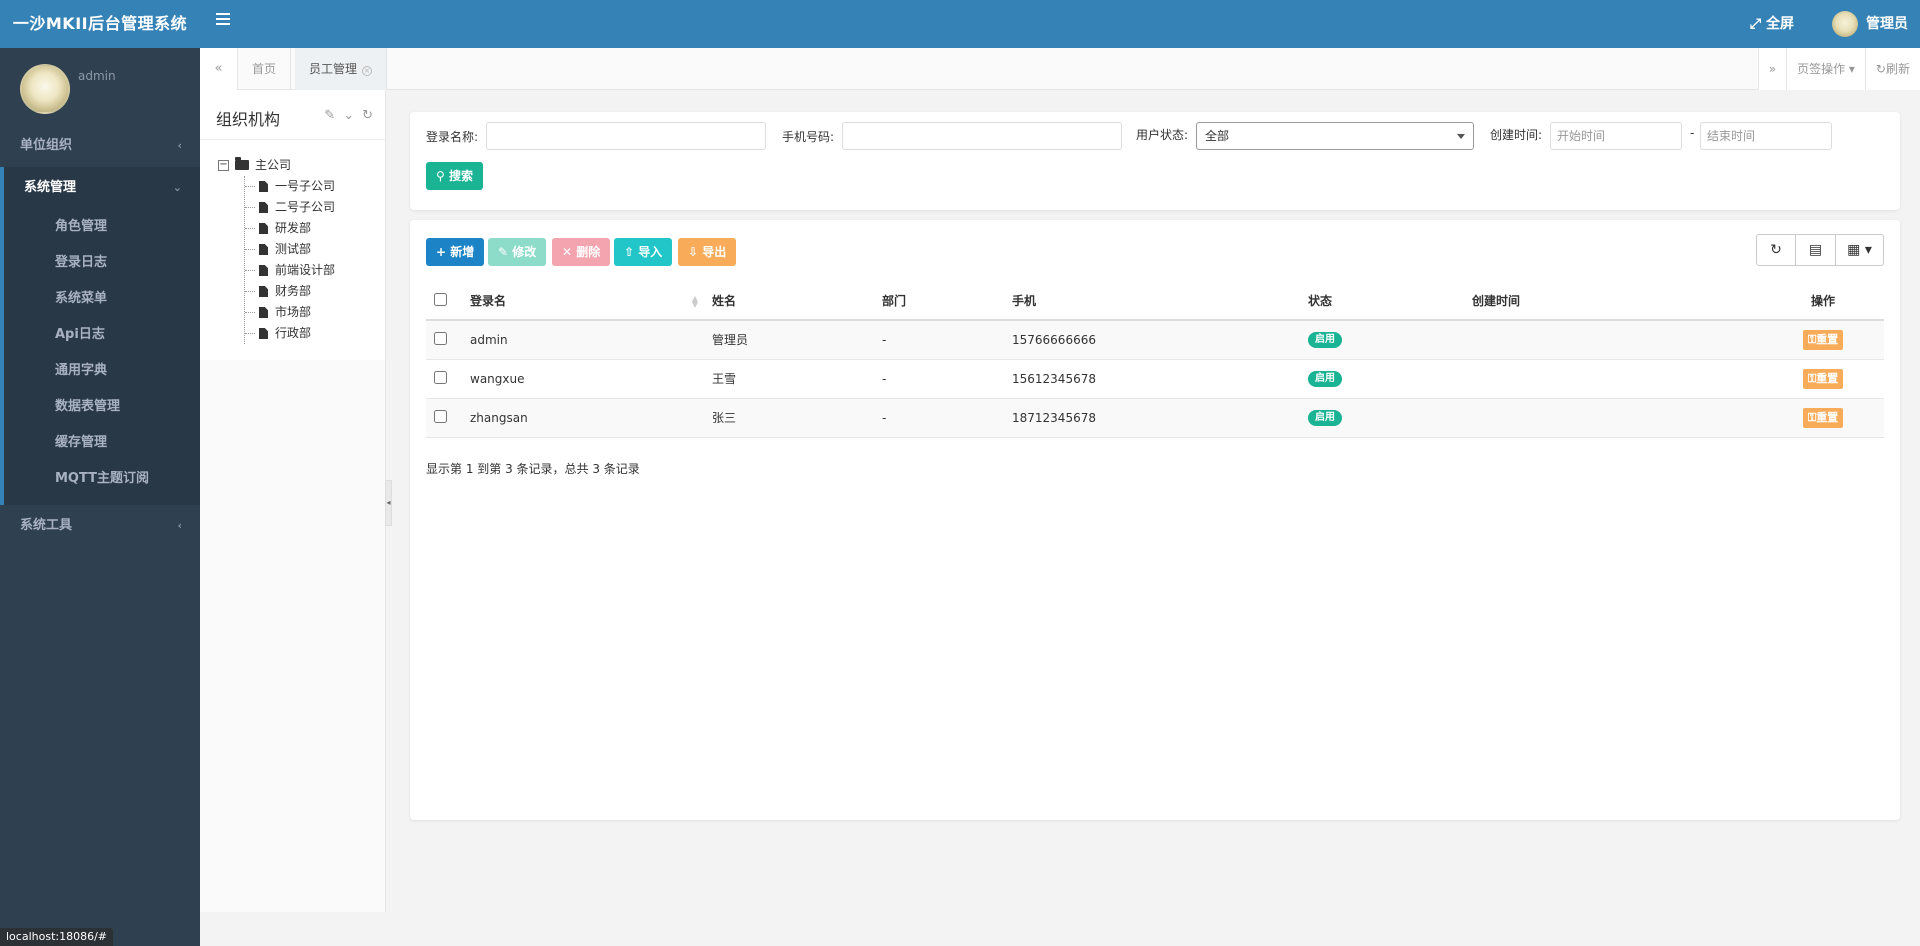 The image size is (1920, 946). I want to click on column-header: 操作, so click(1819, 301).